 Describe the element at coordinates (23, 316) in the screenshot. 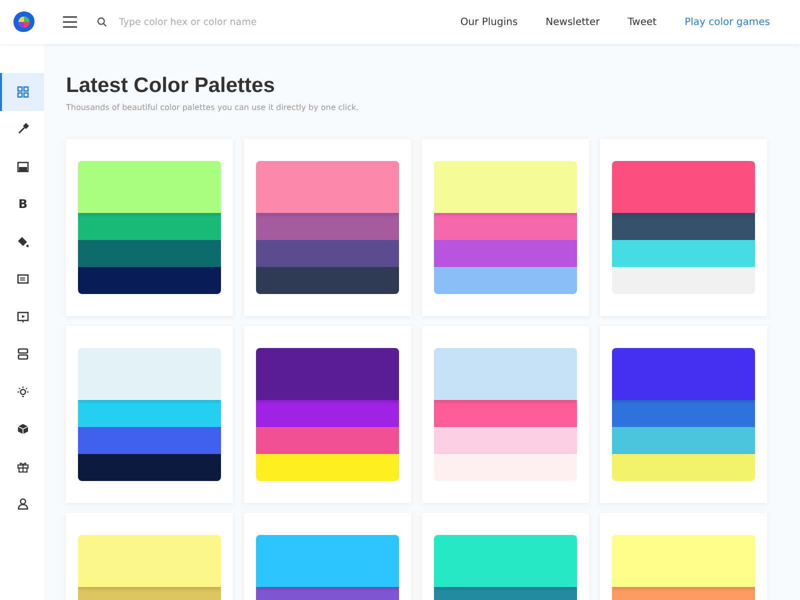

I see `video-icon` at that location.